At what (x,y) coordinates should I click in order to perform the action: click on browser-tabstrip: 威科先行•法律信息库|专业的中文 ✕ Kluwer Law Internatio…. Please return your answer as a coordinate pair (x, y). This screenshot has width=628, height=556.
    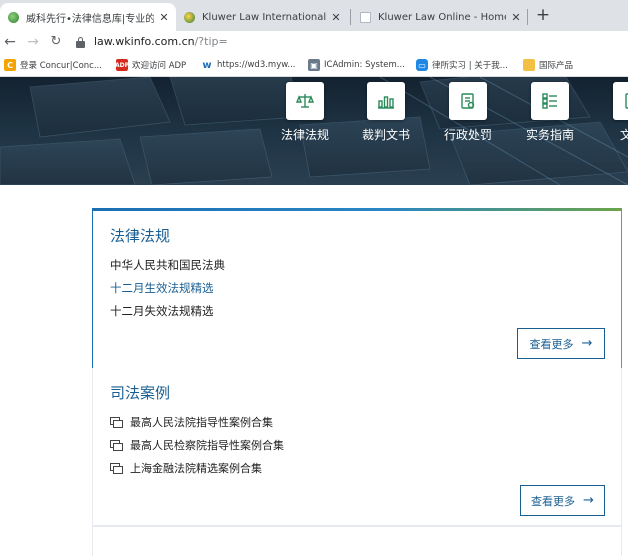
    Looking at the image, I should click on (314, 15).